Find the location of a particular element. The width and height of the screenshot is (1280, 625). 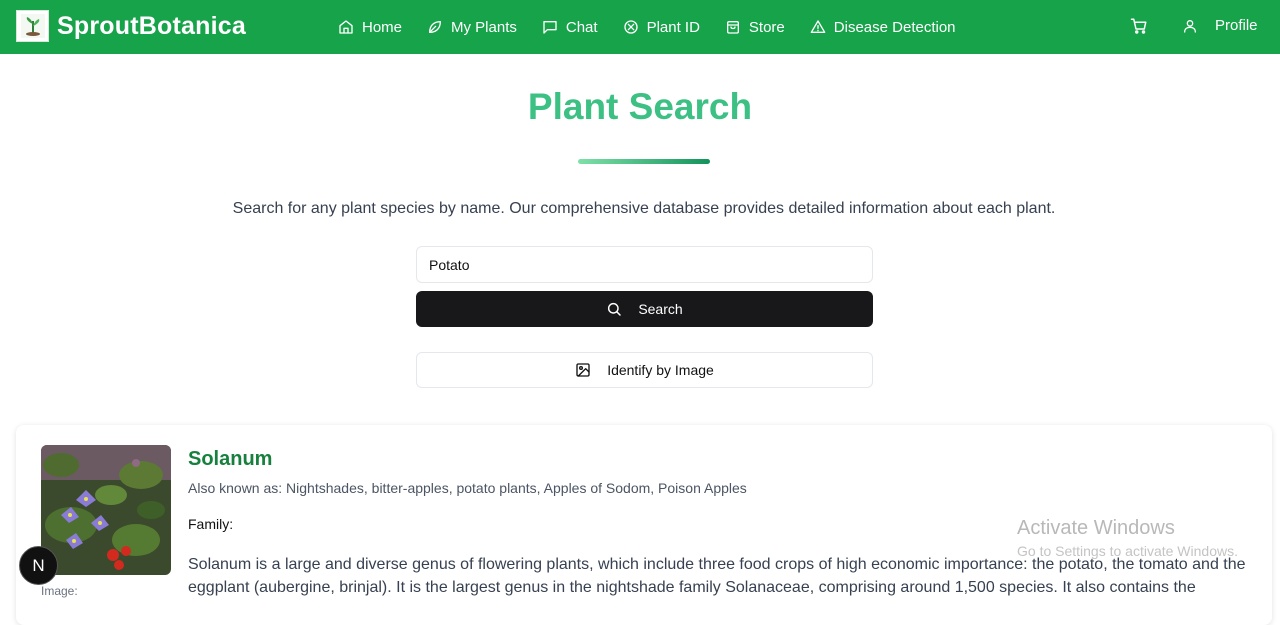

nav-chat: Chat is located at coordinates (570, 27).